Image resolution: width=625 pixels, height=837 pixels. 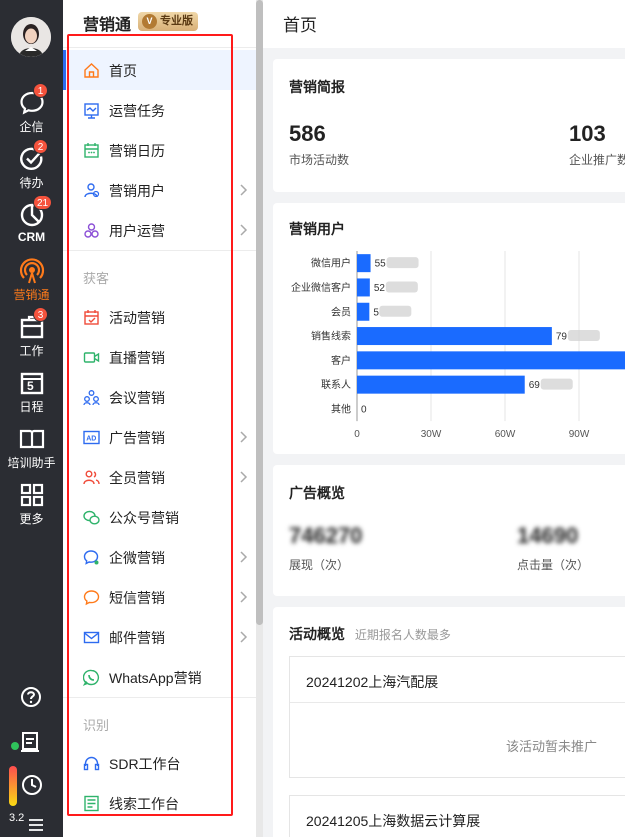 I want to click on sidebar-item-marketing-calendar: 营销日历, so click(x=159, y=150).